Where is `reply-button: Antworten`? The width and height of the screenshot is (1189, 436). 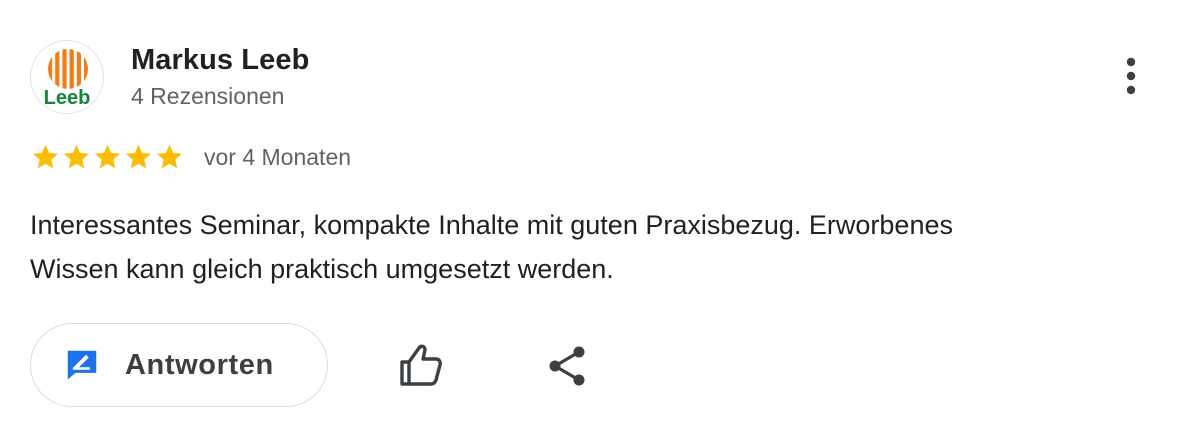 reply-button: Antworten is located at coordinates (179, 365).